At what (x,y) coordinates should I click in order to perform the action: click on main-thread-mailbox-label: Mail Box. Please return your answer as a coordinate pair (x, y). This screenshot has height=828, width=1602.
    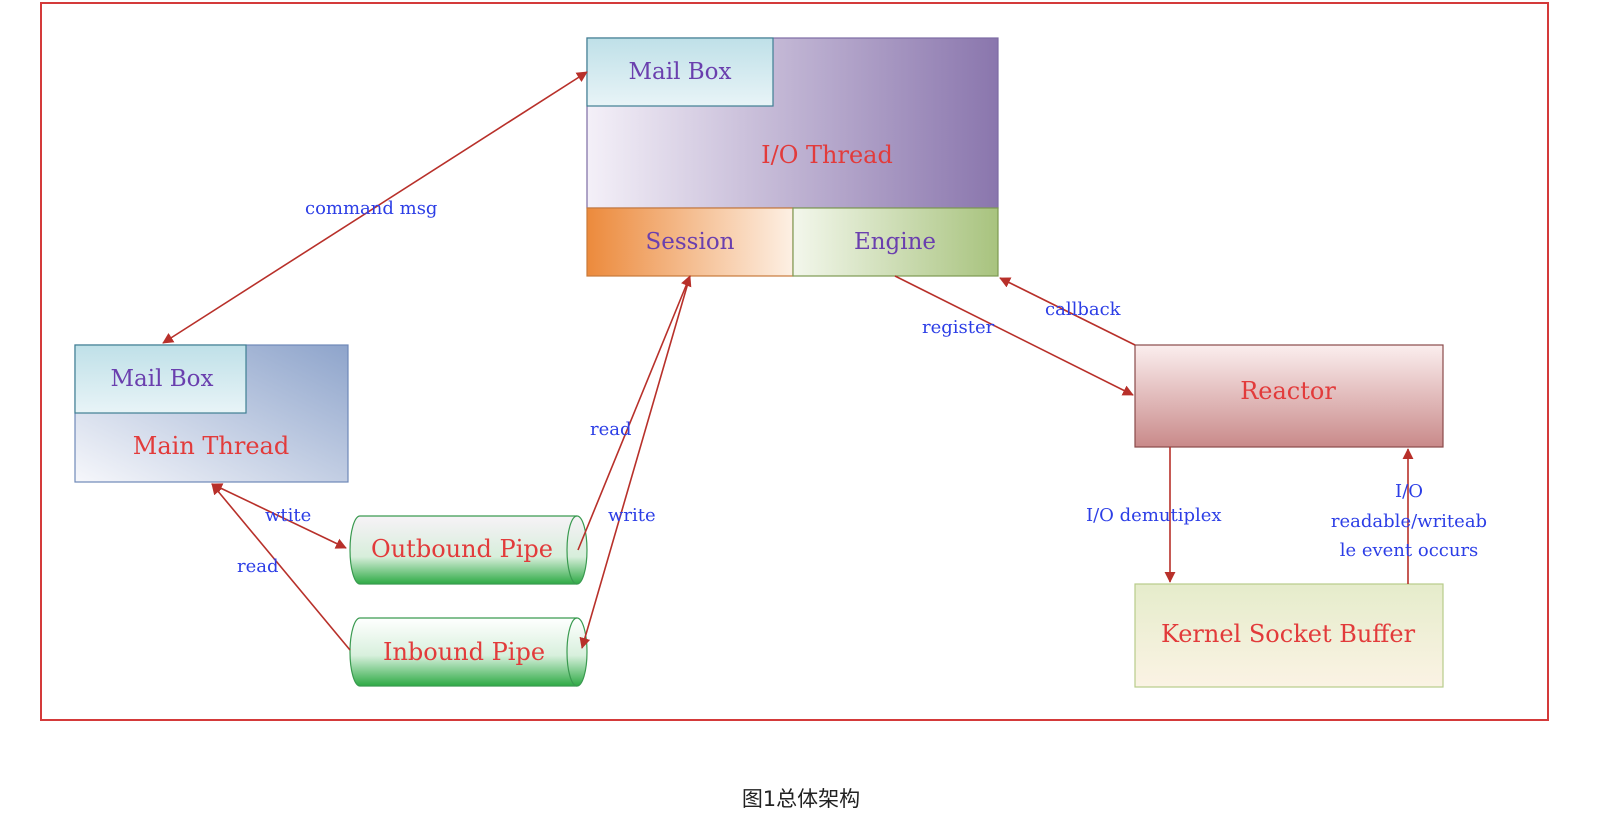
    Looking at the image, I should click on (161, 379).